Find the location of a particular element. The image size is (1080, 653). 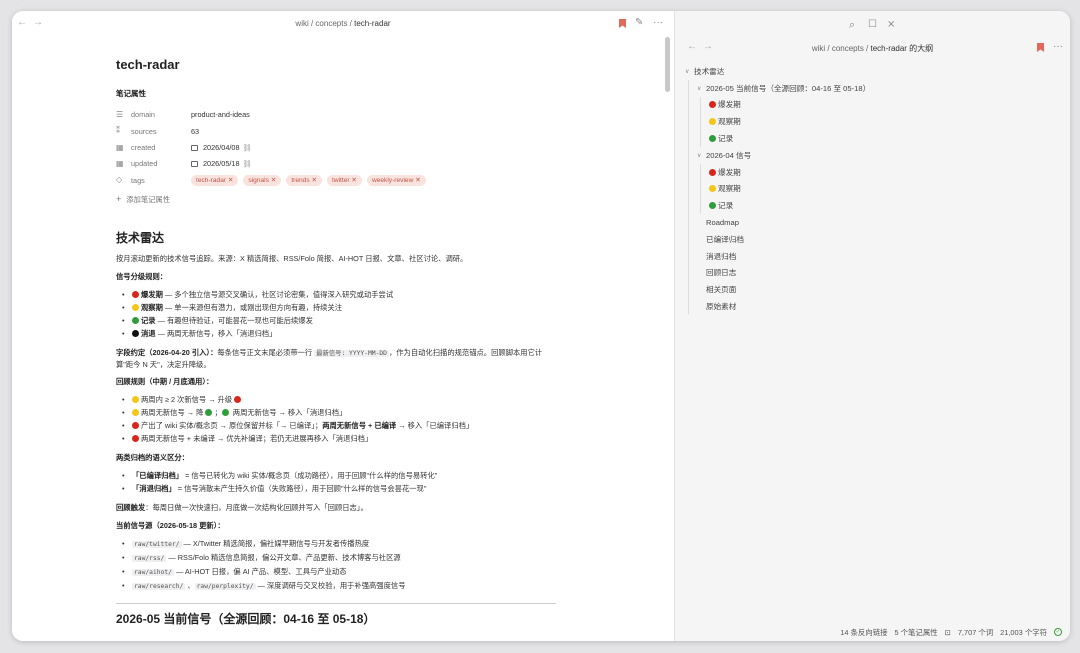

trigger-text: ：每周日做一次快速扫，月底做一次结构化回顾并写入「回顾日志」。 is located at coordinates (256, 508).